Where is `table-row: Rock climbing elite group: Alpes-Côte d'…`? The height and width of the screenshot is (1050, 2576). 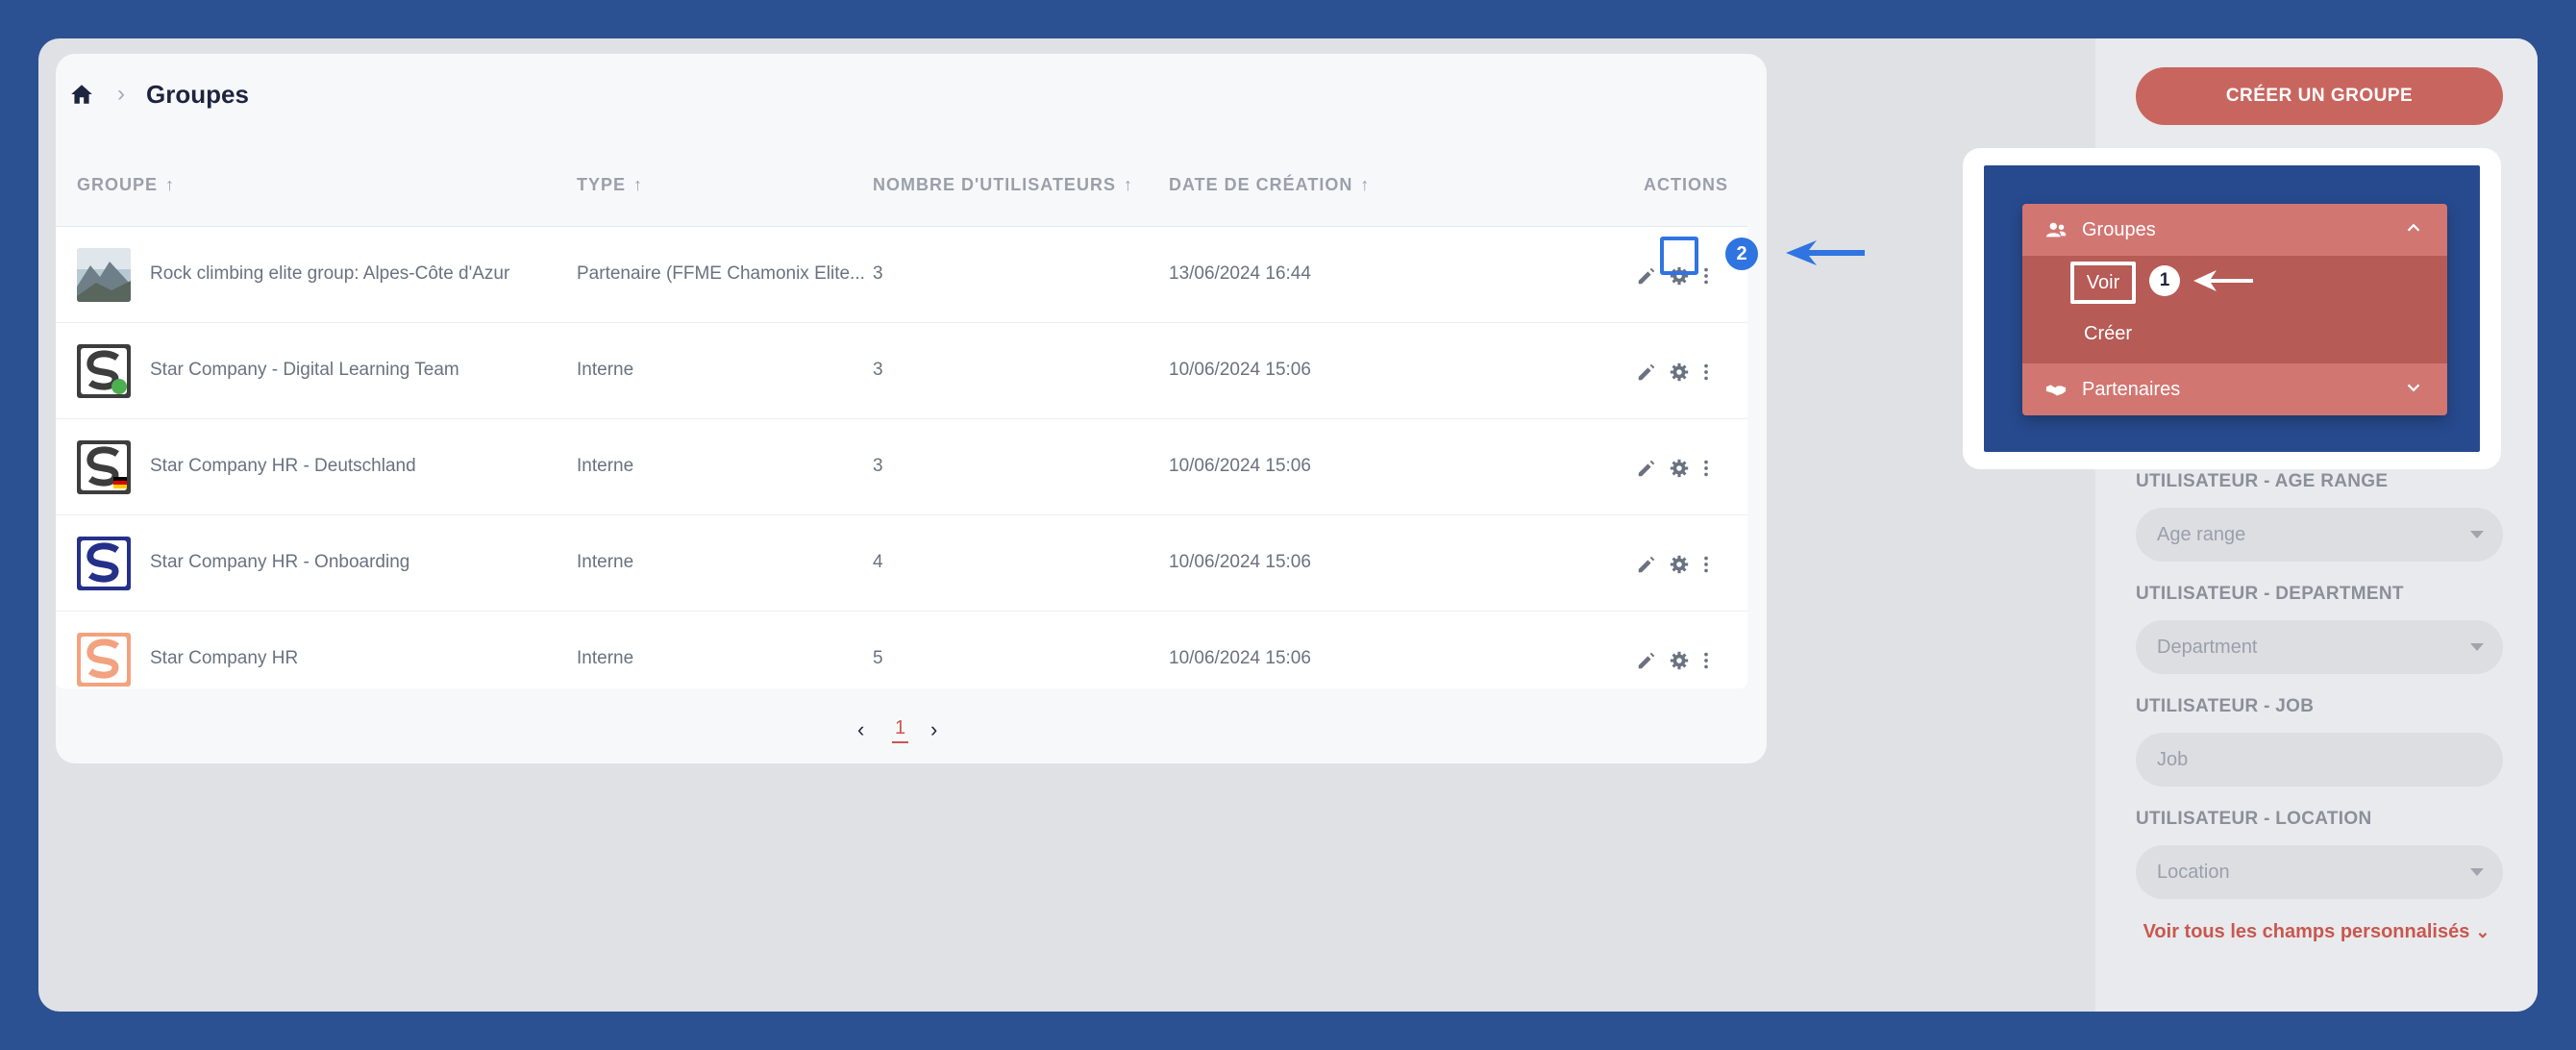 table-row: Rock climbing elite group: Alpes-Côte d'… is located at coordinates (902, 275).